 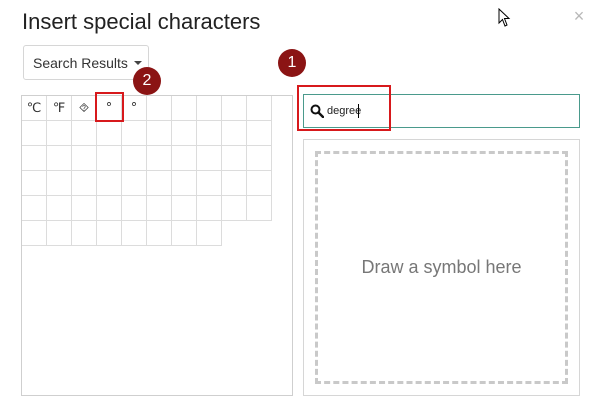 I want to click on degree-highlight-box, so click(x=109, y=107).